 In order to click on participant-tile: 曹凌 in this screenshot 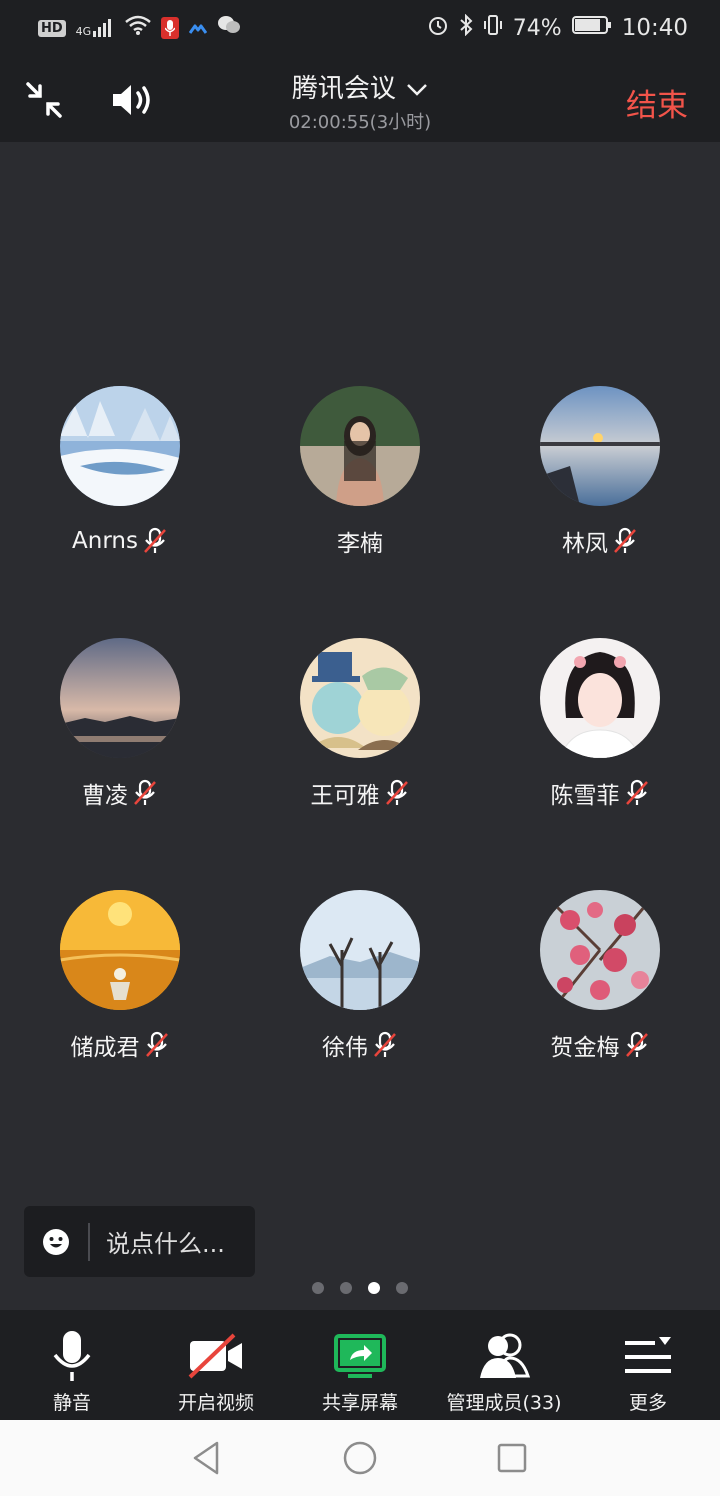, I will do `click(120, 723)`.